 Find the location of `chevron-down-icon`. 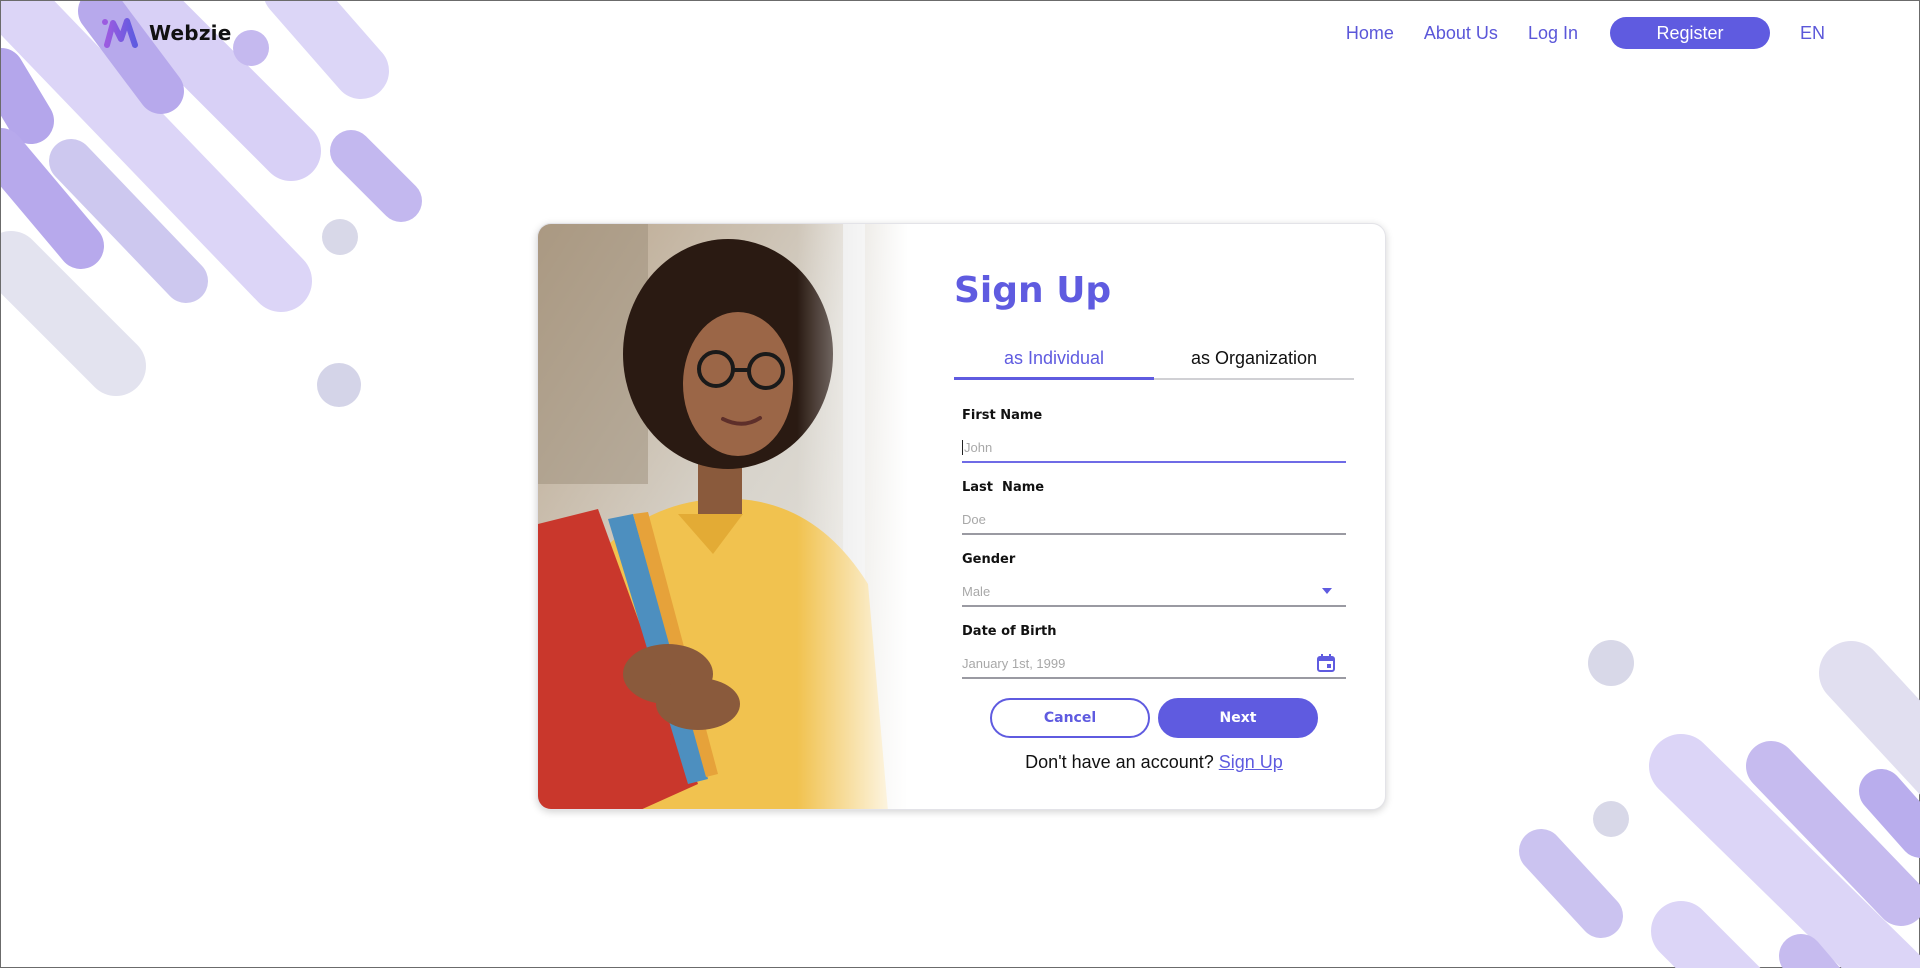

chevron-down-icon is located at coordinates (1327, 591).